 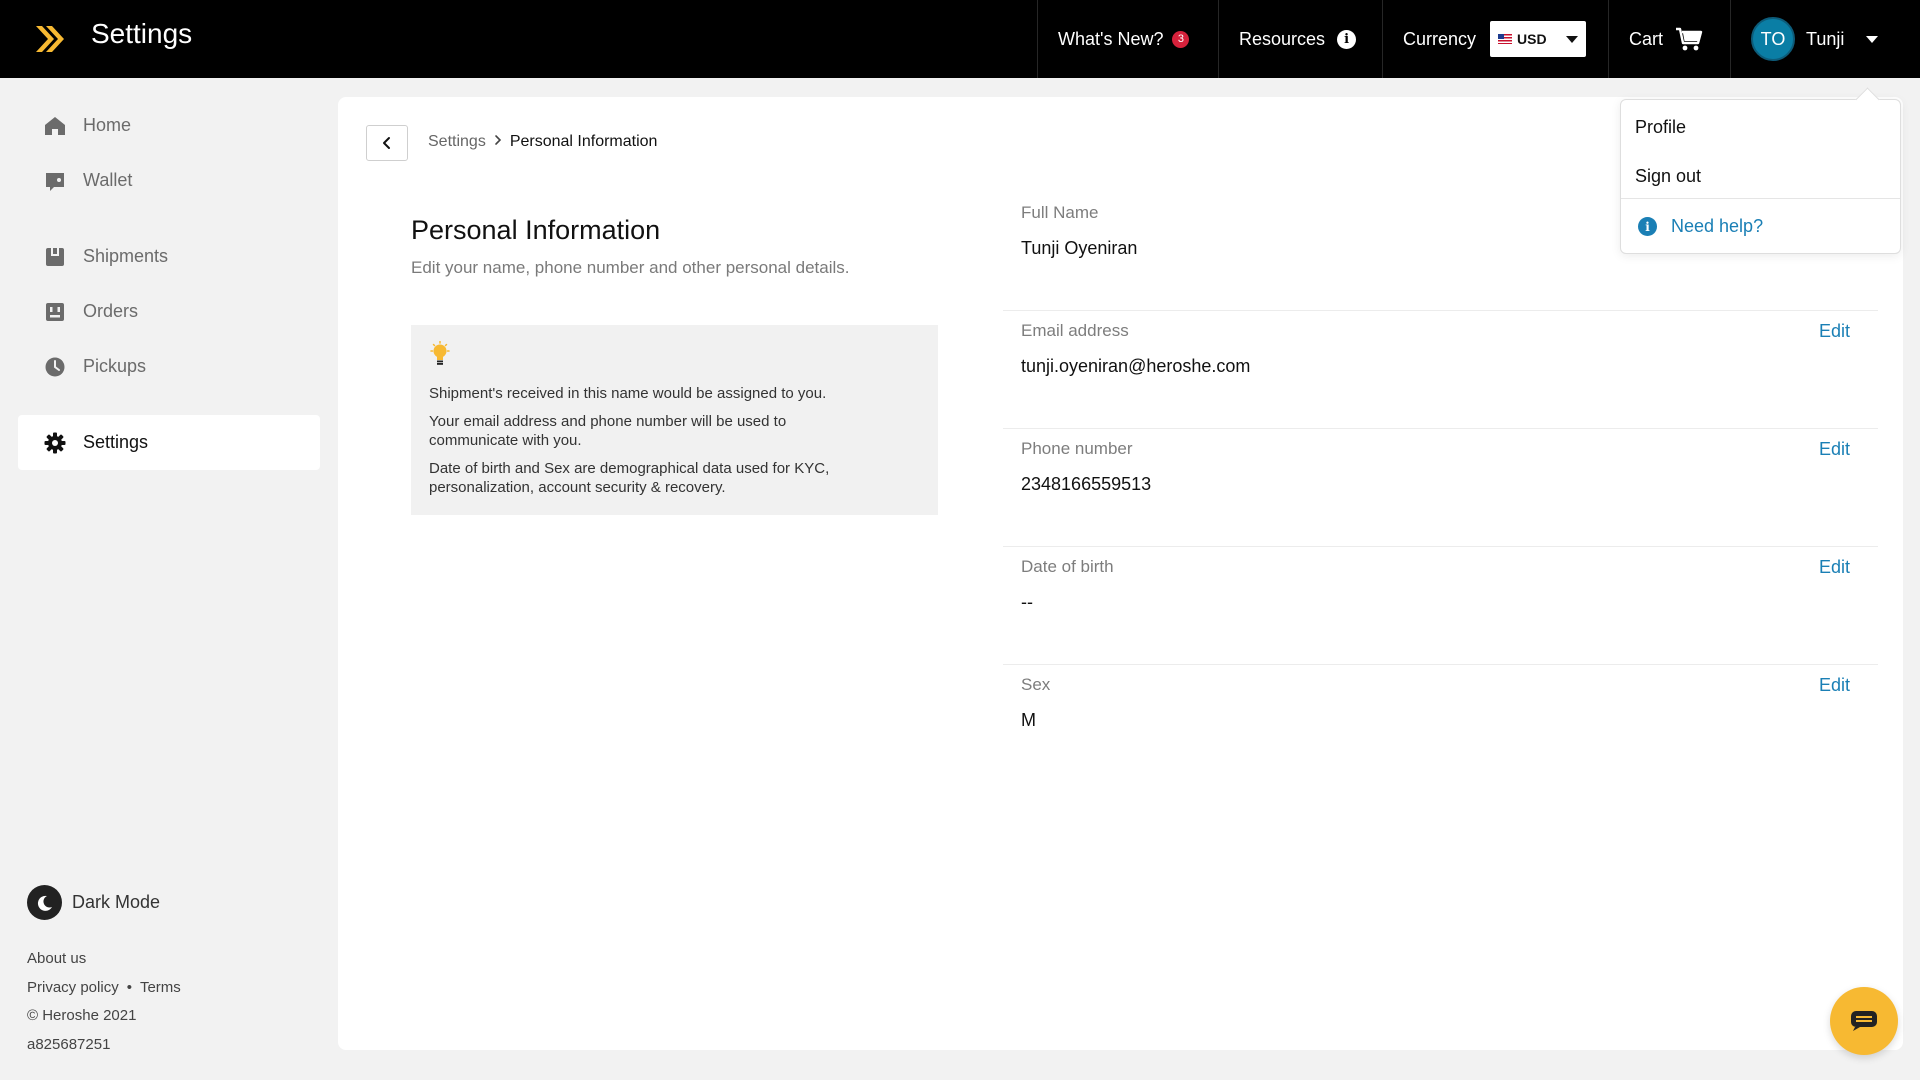 I want to click on resources-label: Resources, so click(x=1282, y=38).